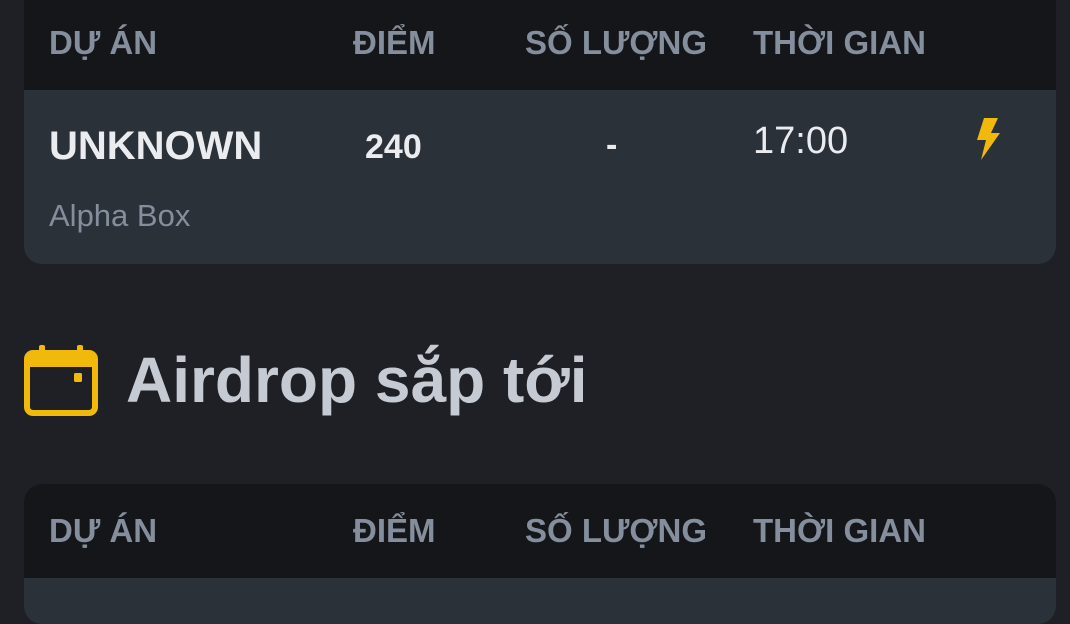  Describe the element at coordinates (156, 146) in the screenshot. I see `project-name: UNKNOWN` at that location.